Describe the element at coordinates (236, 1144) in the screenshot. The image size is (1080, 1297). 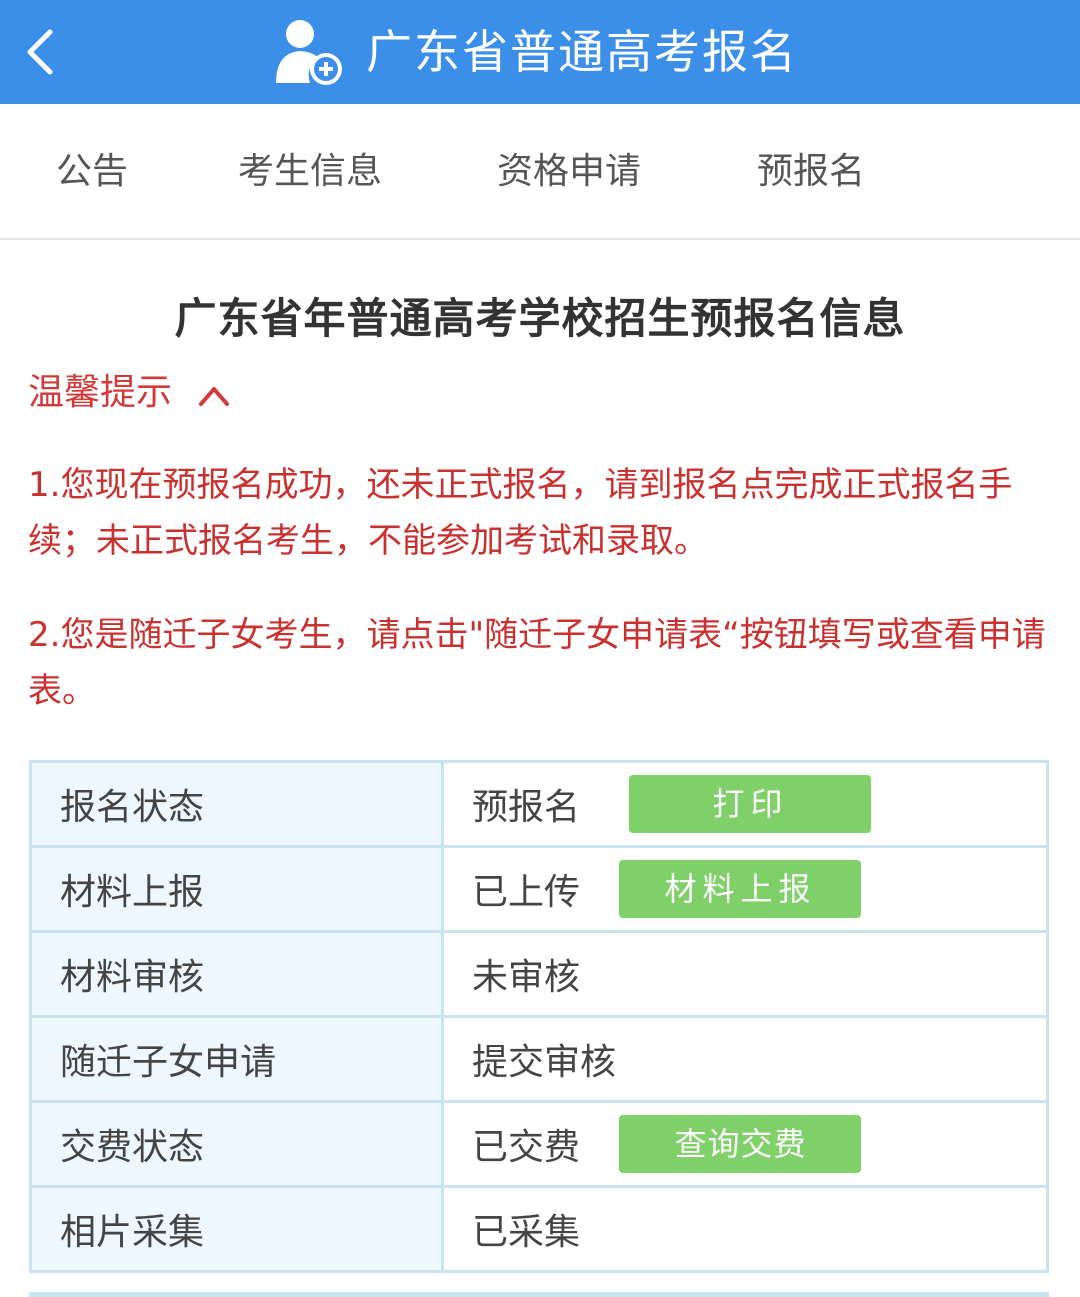
I see `row-label: 交费状态` at that location.